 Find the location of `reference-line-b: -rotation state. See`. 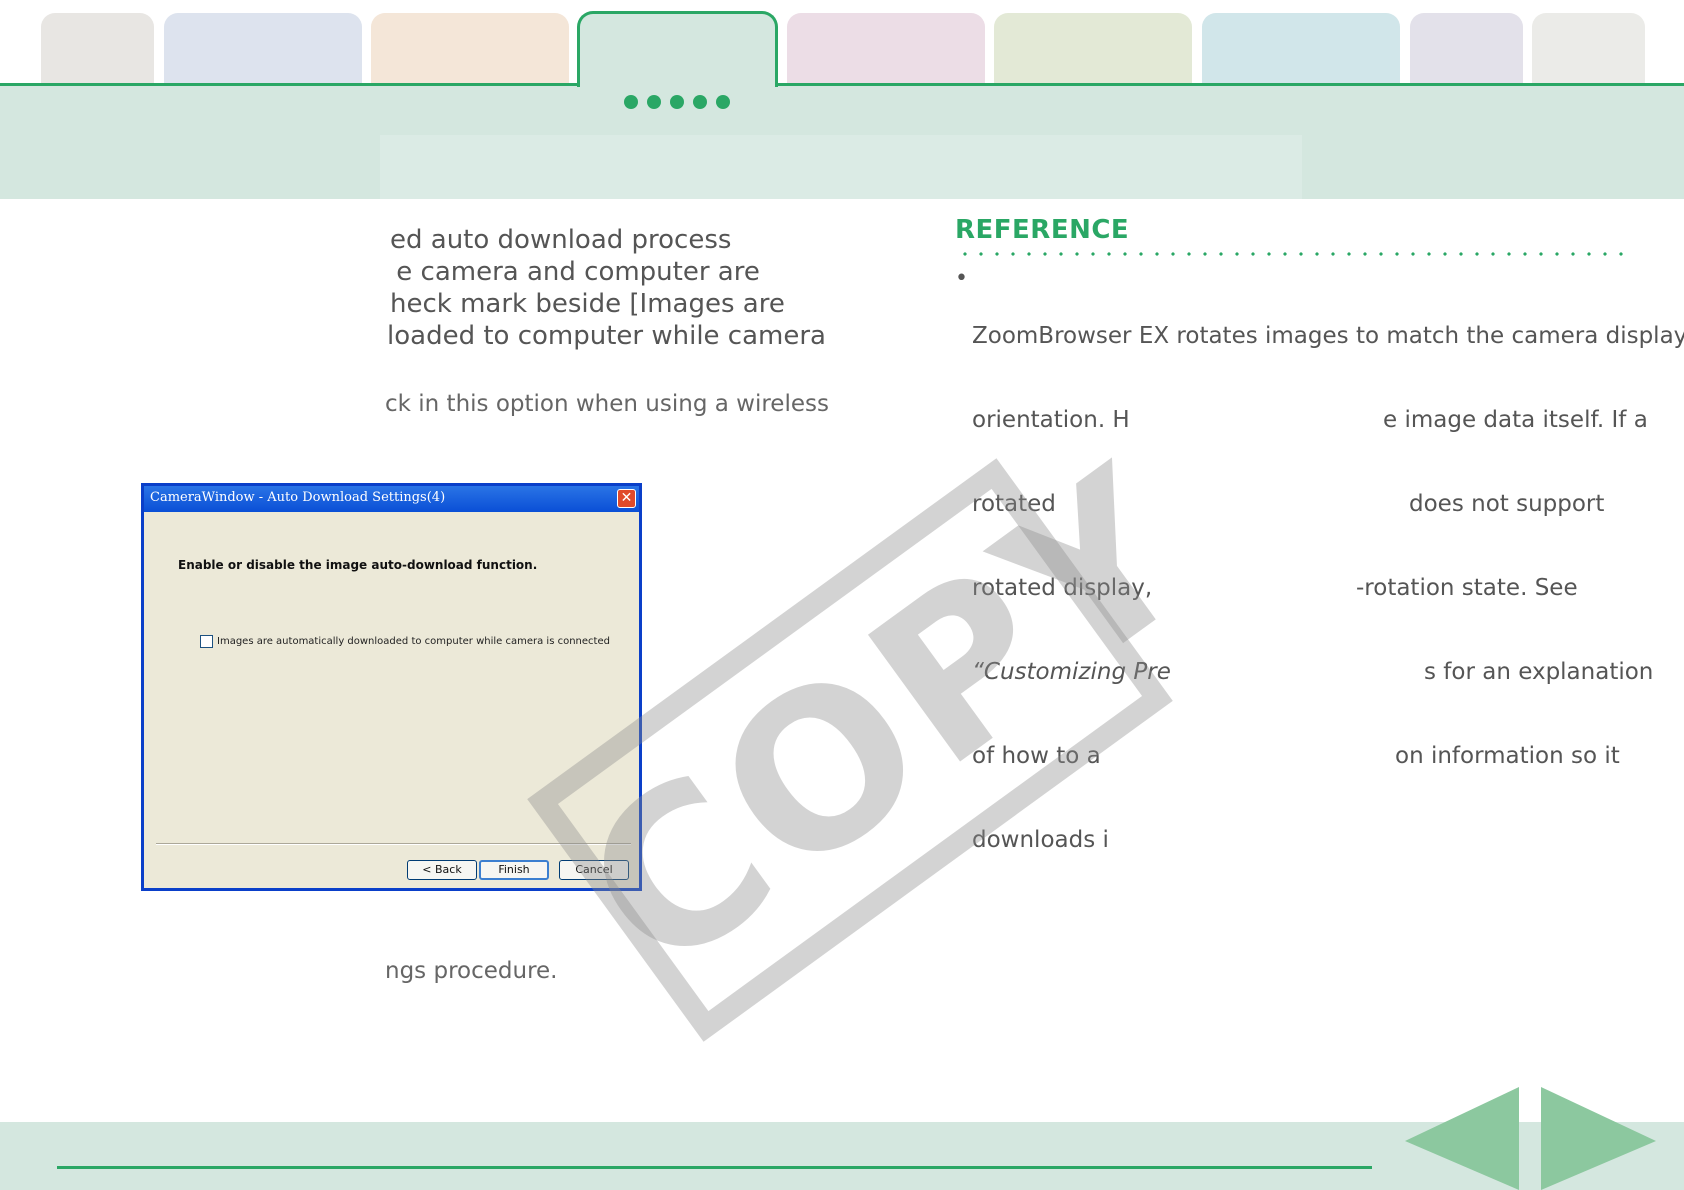

reference-line-b: -rotation state. See is located at coordinates (1467, 588).